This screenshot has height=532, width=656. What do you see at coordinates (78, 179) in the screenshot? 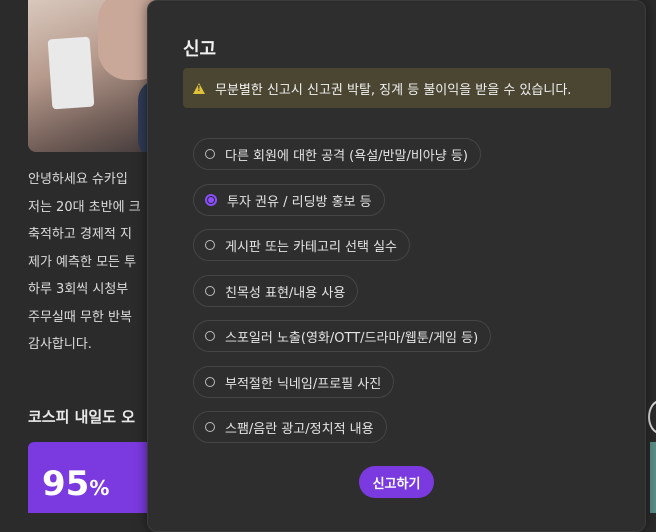
I see `post-line: 안녕하세요 슈카입` at bounding box center [78, 179].